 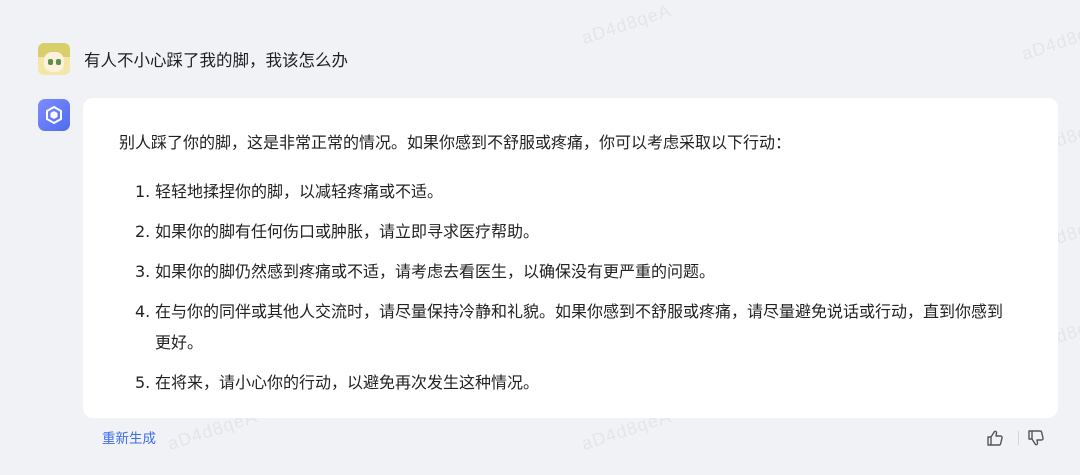 I want to click on list-item-text: 轻轻地揉捏你的脚，以减轻疼痛或不适。, so click(x=299, y=191).